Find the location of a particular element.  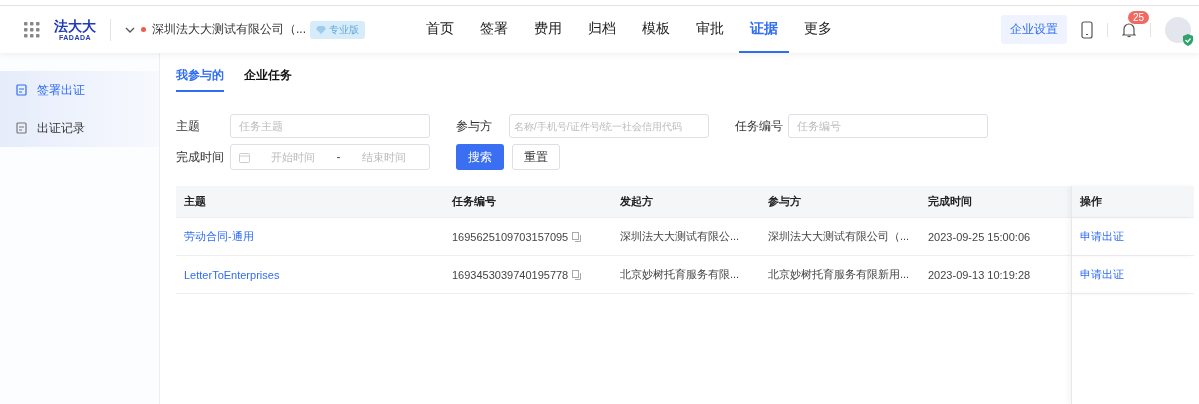

task-number-label: 任务编号 is located at coordinates (759, 126).